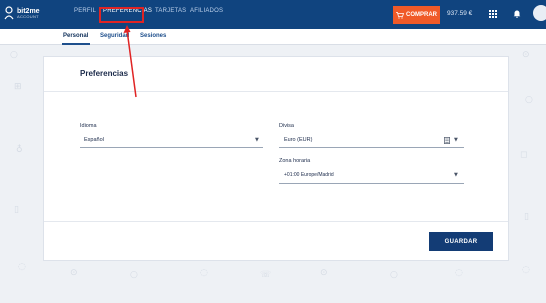  Describe the element at coordinates (85, 11) in the screenshot. I see `nav-item-perfil: PERFIL` at that location.